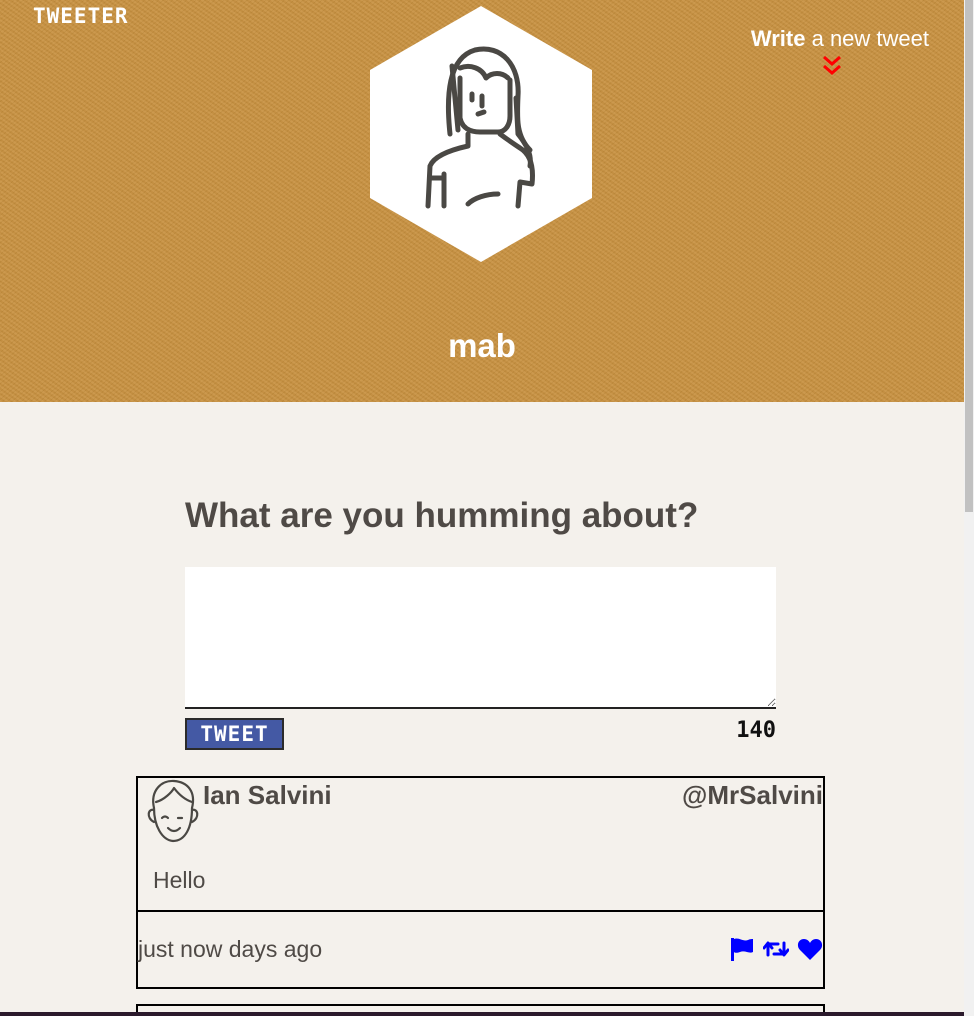 The width and height of the screenshot is (974, 1016). I want to click on tweet-actions, so click(776, 949).